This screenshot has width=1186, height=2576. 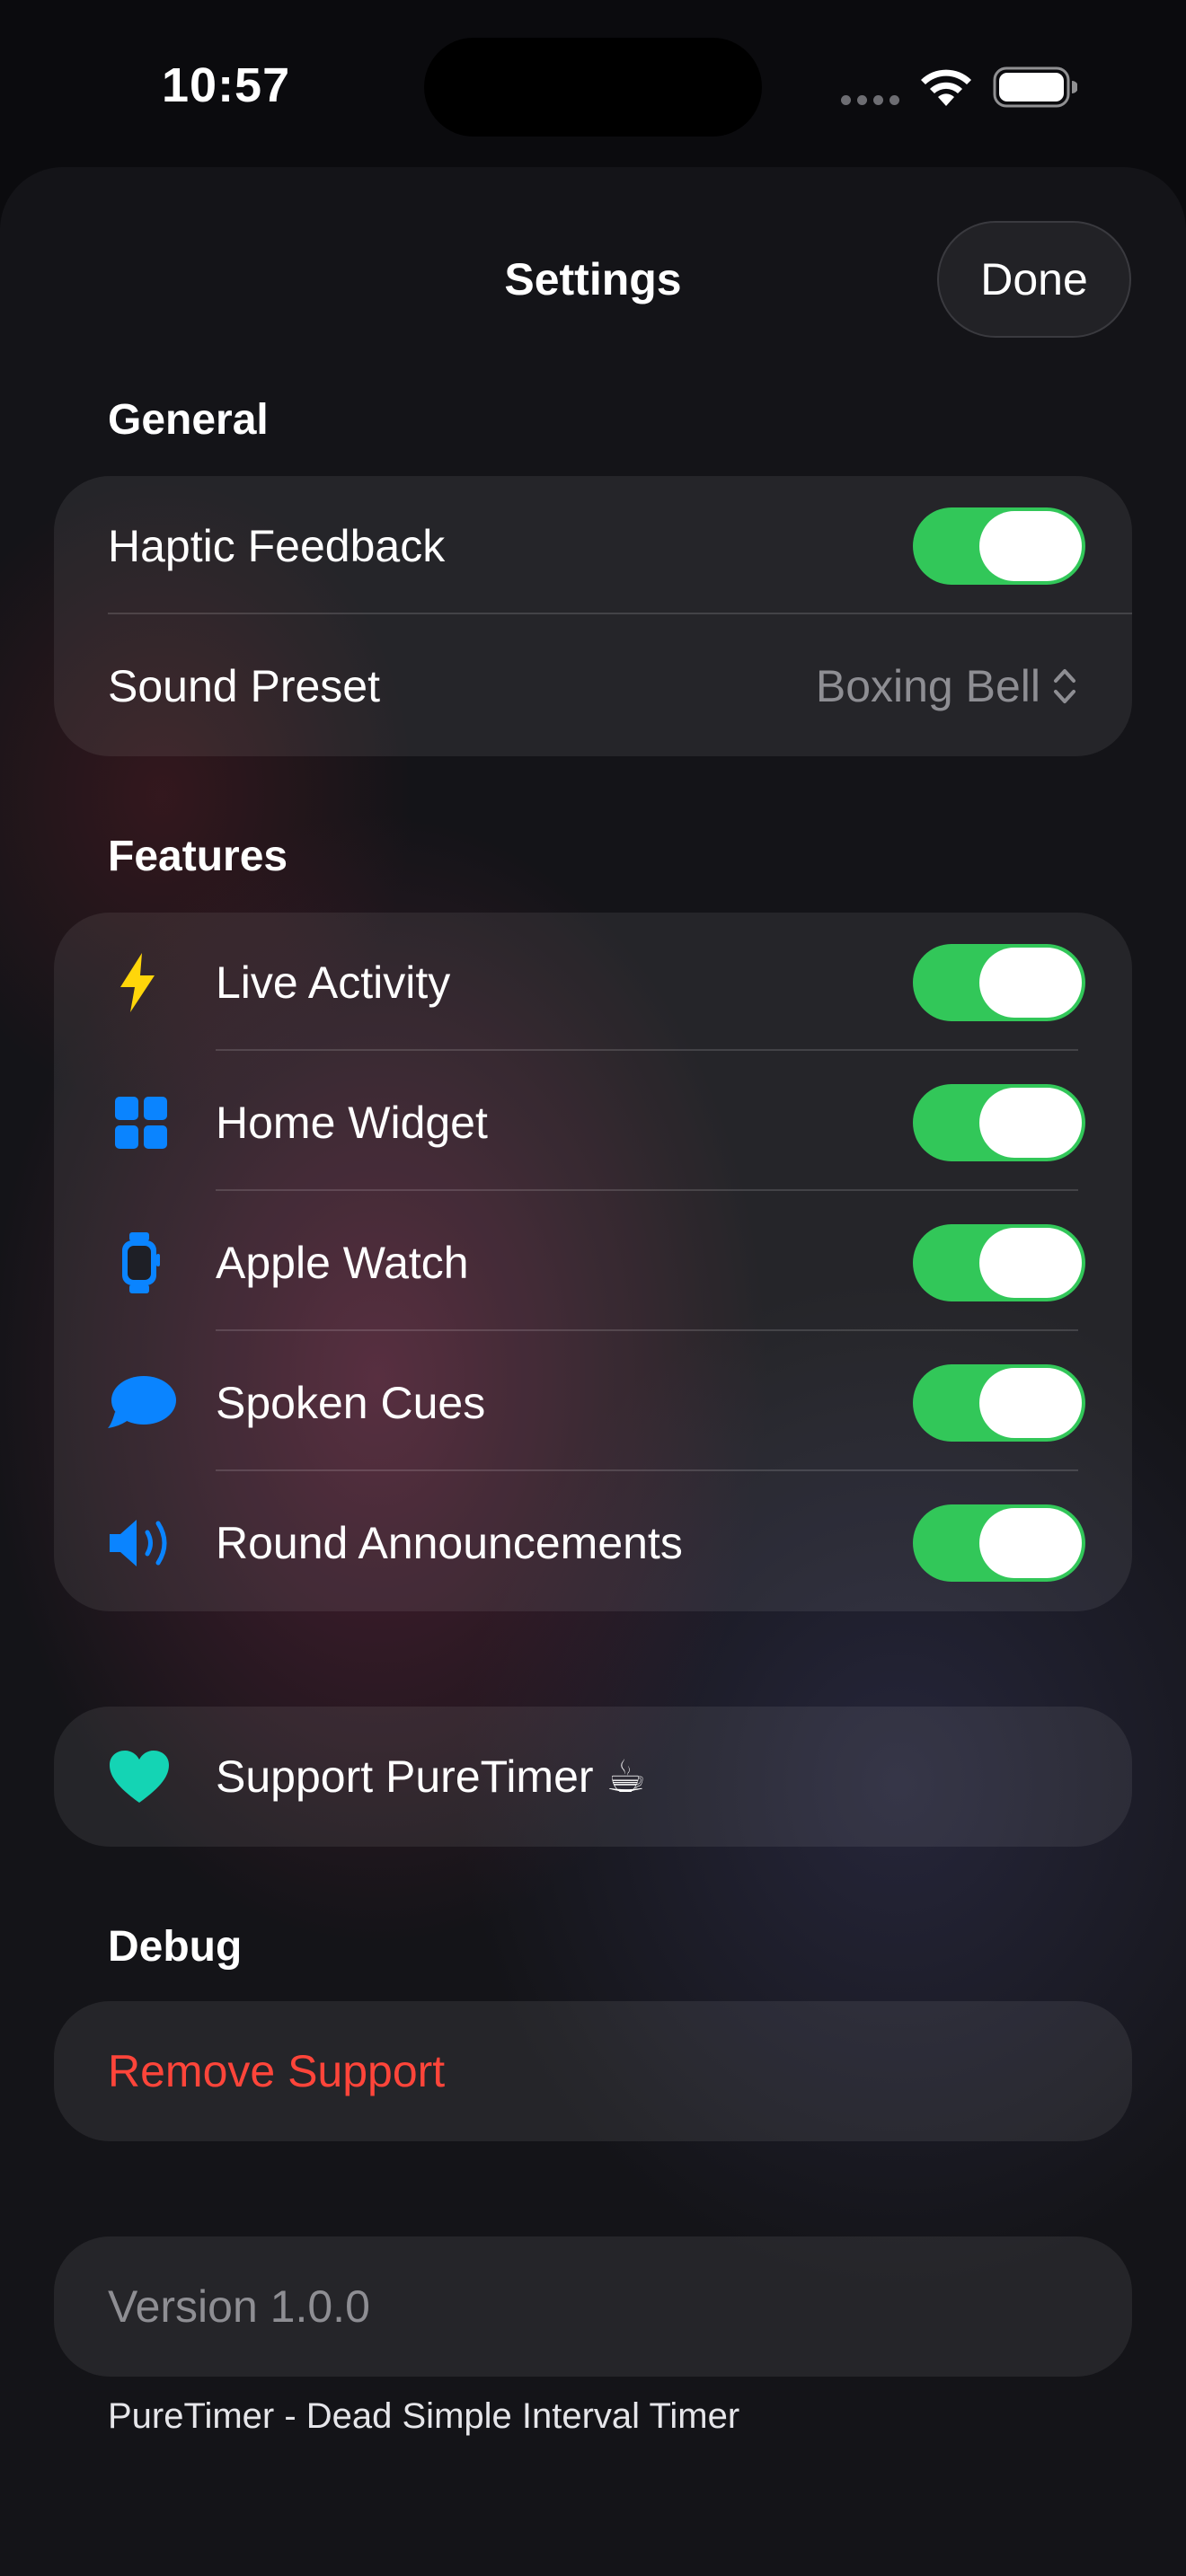 I want to click on general-card: Haptic Feedback Sound Preset Boxing Bell, so click(x=593, y=616).